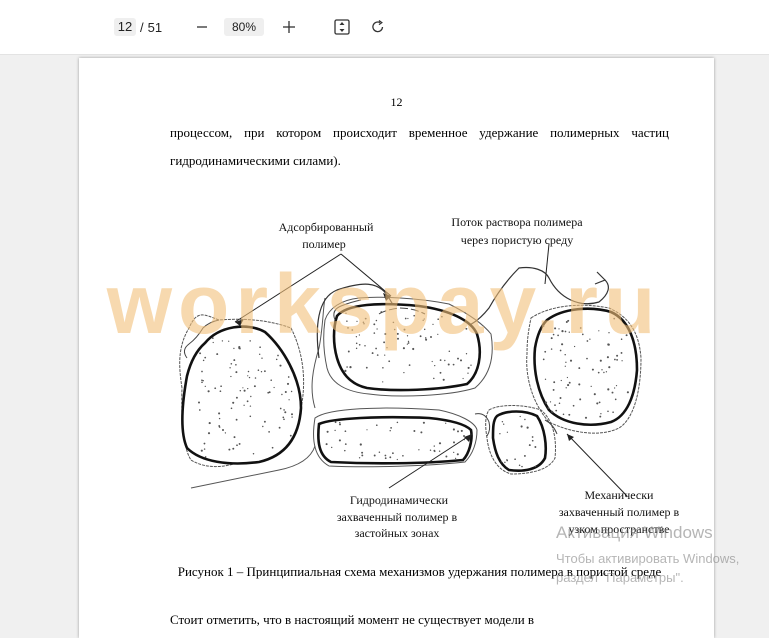 Image resolution: width=769 pixels, height=638 pixels. Describe the element at coordinates (125, 27) in the screenshot. I see `page-number-input: 12` at that location.